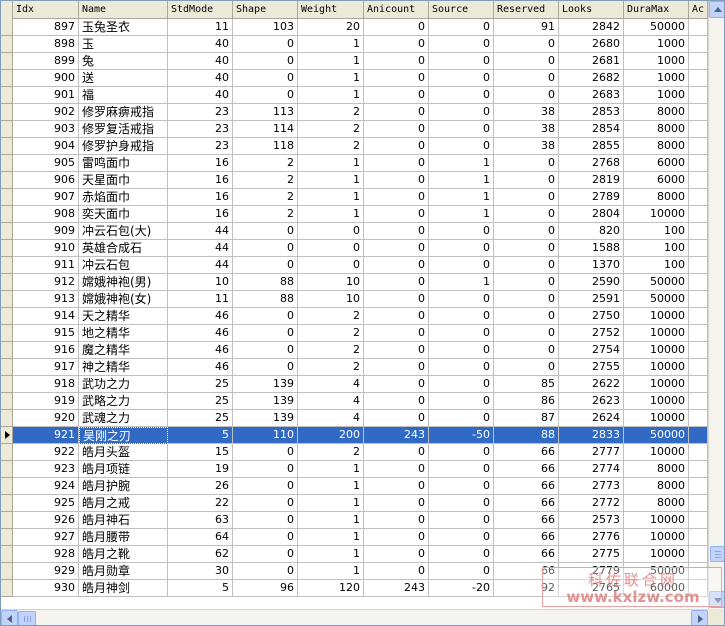  I want to click on table-row: 922 皓月头盔 15 0 2 0 0 66 2777 10000, so click(354, 452).